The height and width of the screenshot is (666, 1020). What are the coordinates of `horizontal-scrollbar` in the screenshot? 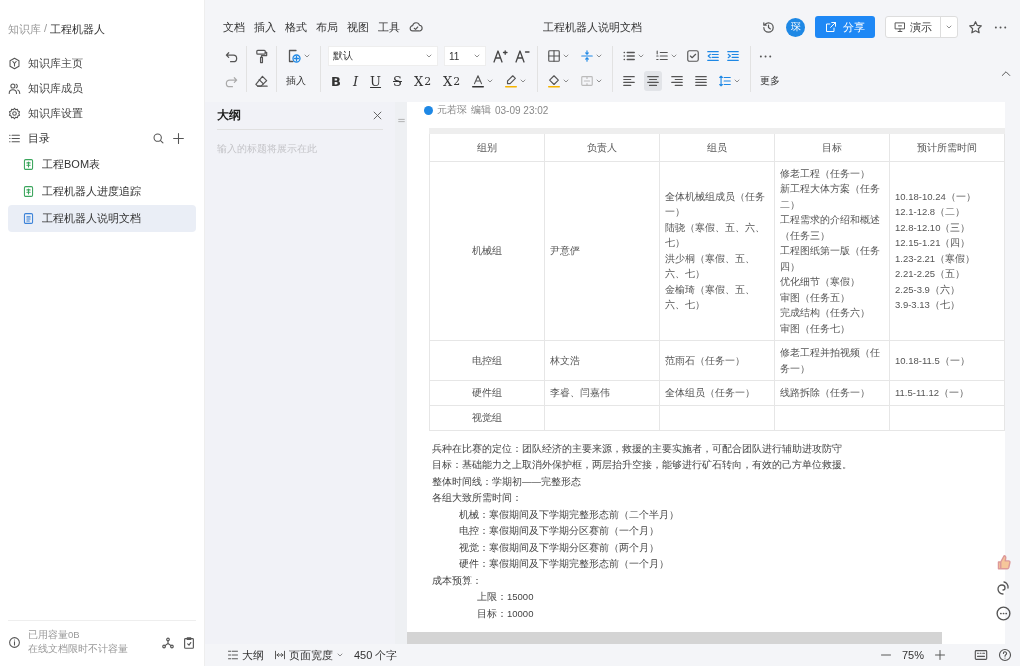 It's located at (674, 638).